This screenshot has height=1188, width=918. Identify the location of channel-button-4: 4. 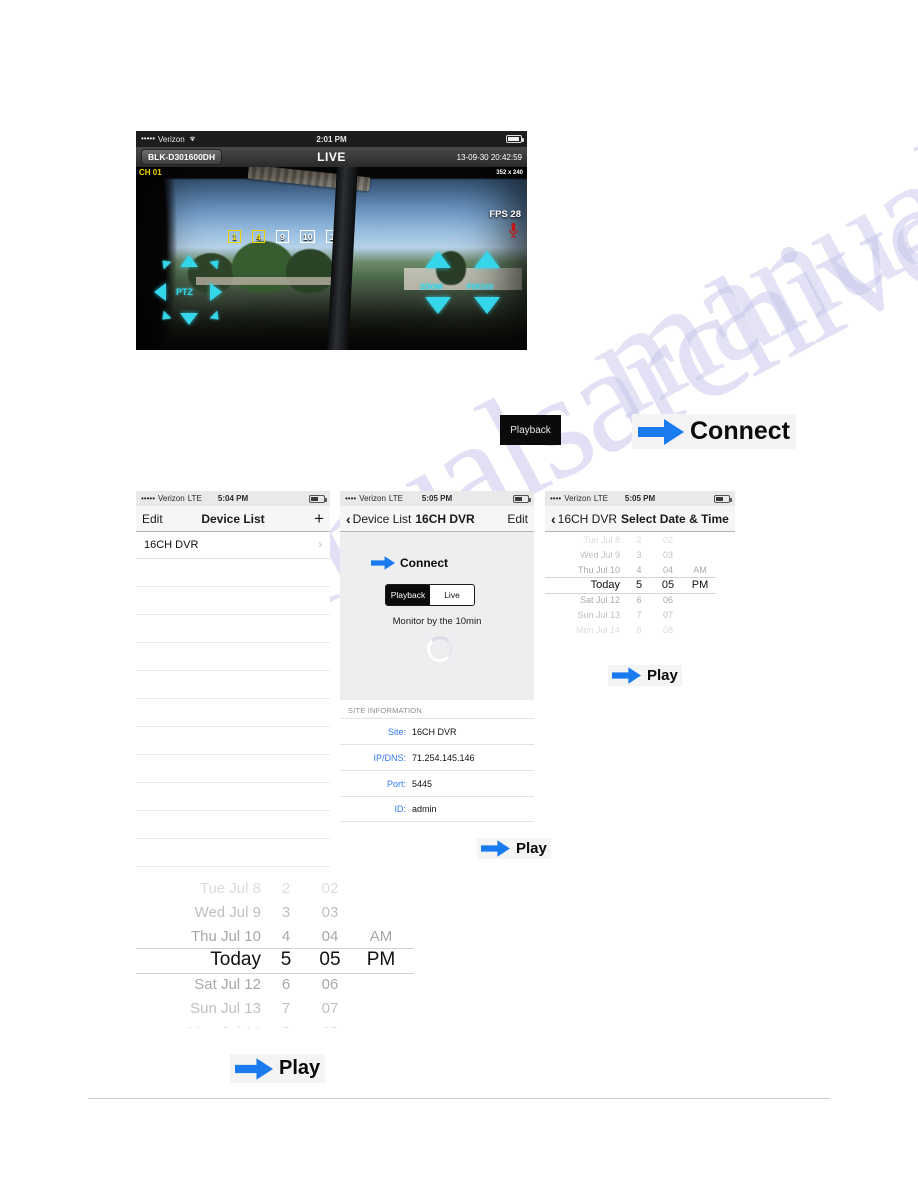
(258, 236).